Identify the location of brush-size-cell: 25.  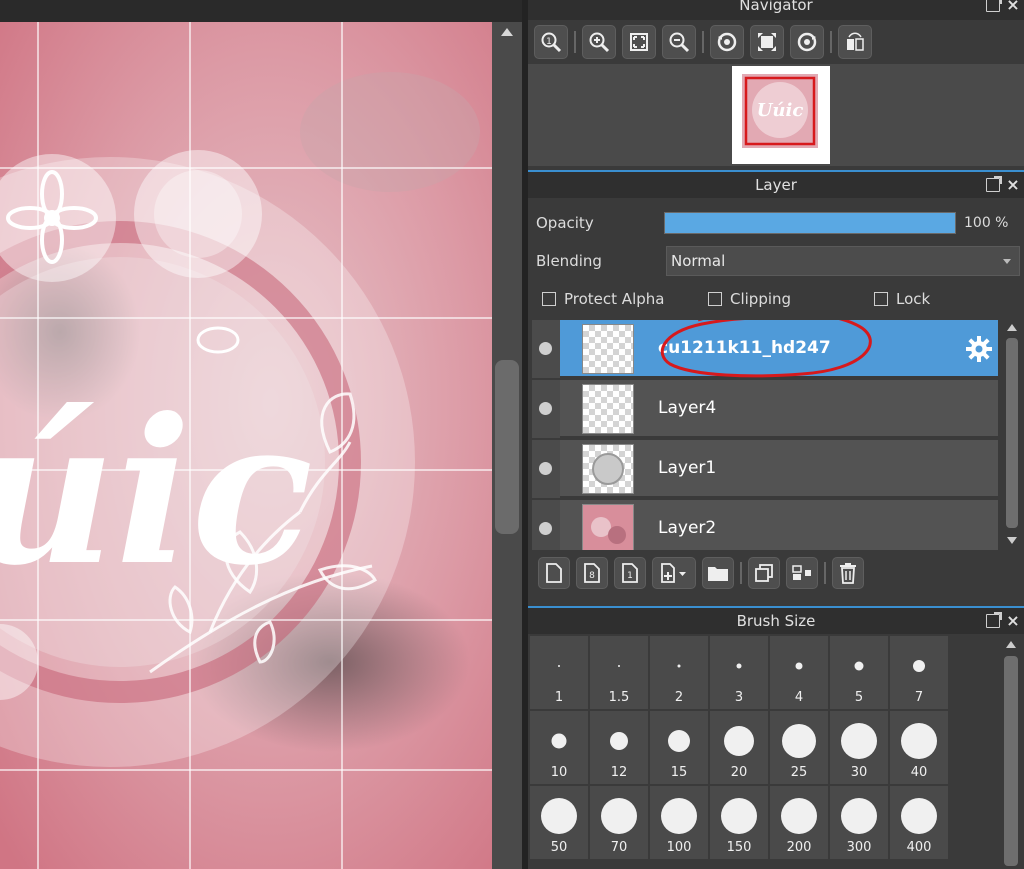
(799, 747).